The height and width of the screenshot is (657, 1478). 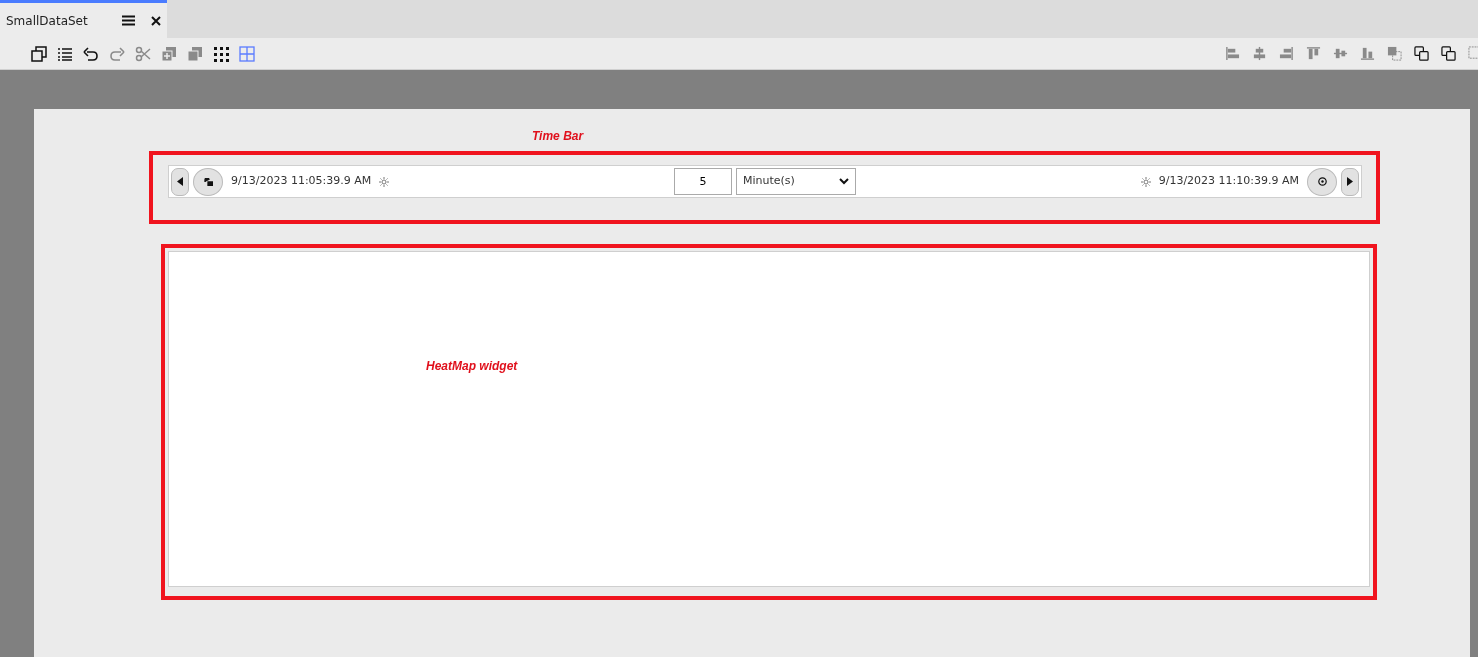 What do you see at coordinates (169, 53) in the screenshot?
I see `add-copy-icon` at bounding box center [169, 53].